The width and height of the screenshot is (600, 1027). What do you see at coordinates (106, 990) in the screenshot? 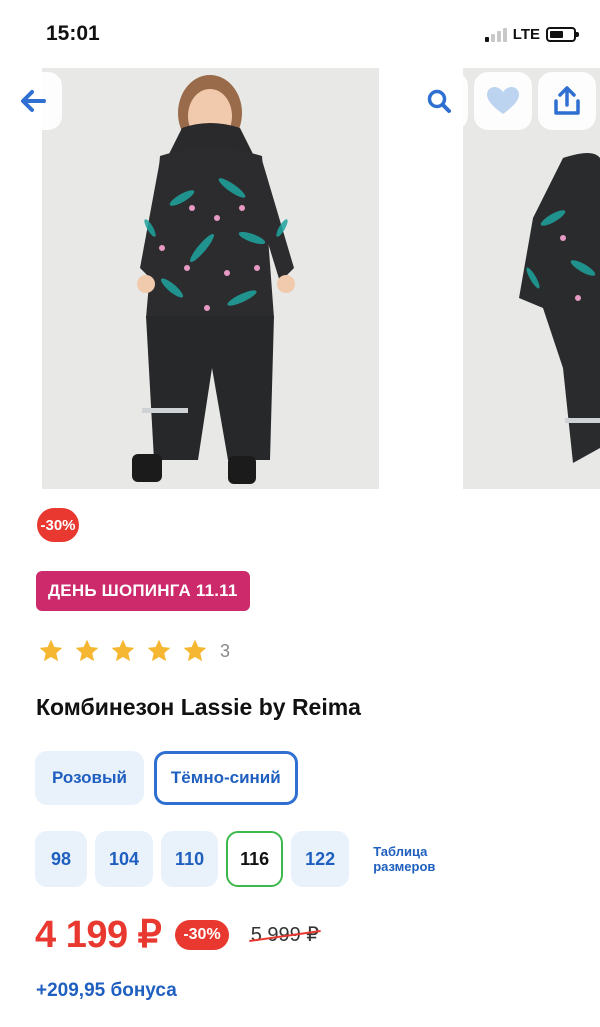
I see `bonus-points: +209,95 бонуса` at bounding box center [106, 990].